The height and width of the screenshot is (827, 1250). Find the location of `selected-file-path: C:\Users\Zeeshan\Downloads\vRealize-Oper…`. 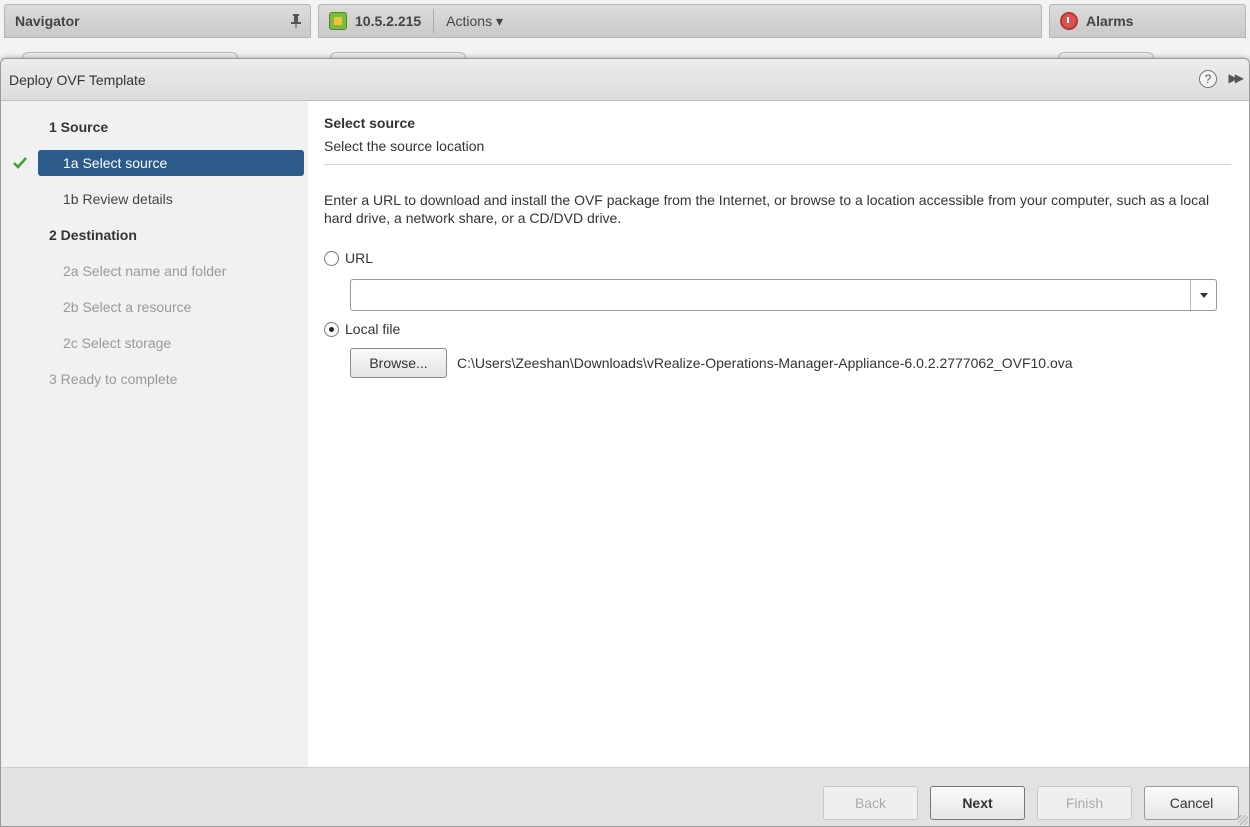

selected-file-path: C:\Users\Zeeshan\Downloads\vRealize-Oper… is located at coordinates (765, 363).